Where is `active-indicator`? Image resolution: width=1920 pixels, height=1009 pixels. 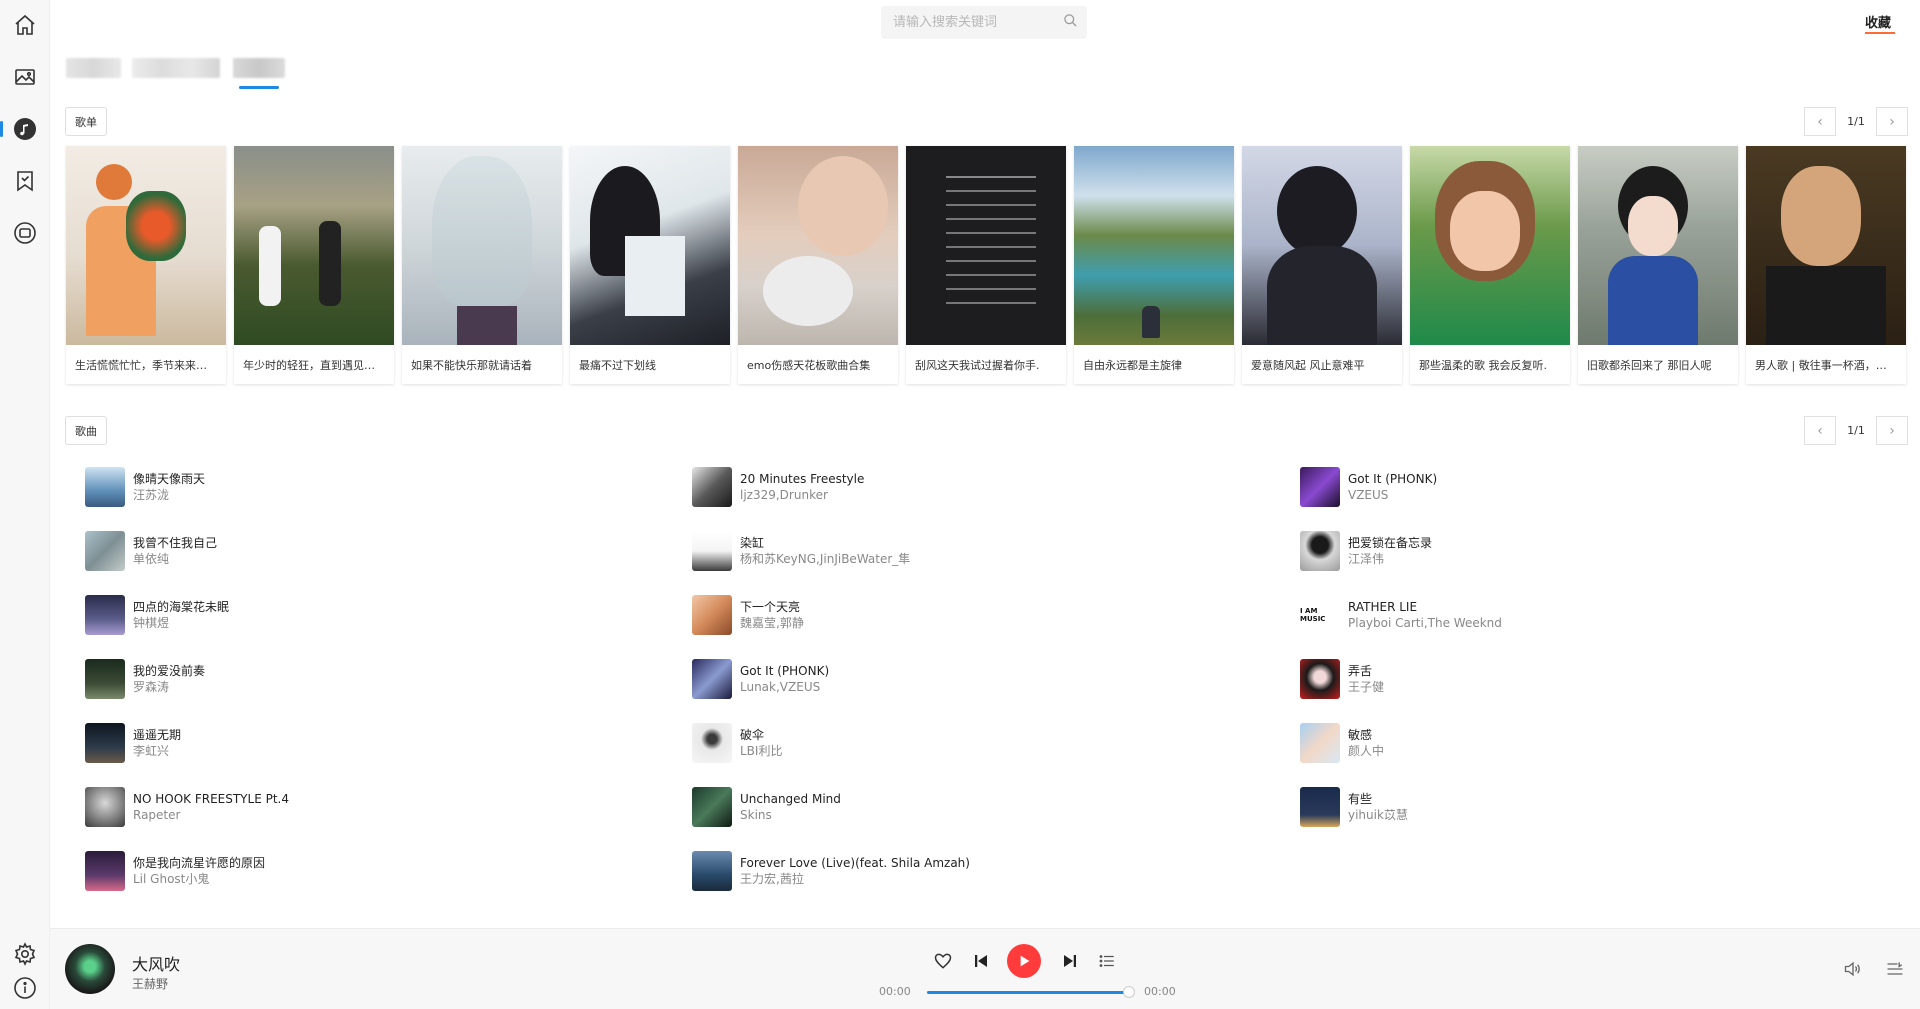 active-indicator is located at coordinates (1, 129).